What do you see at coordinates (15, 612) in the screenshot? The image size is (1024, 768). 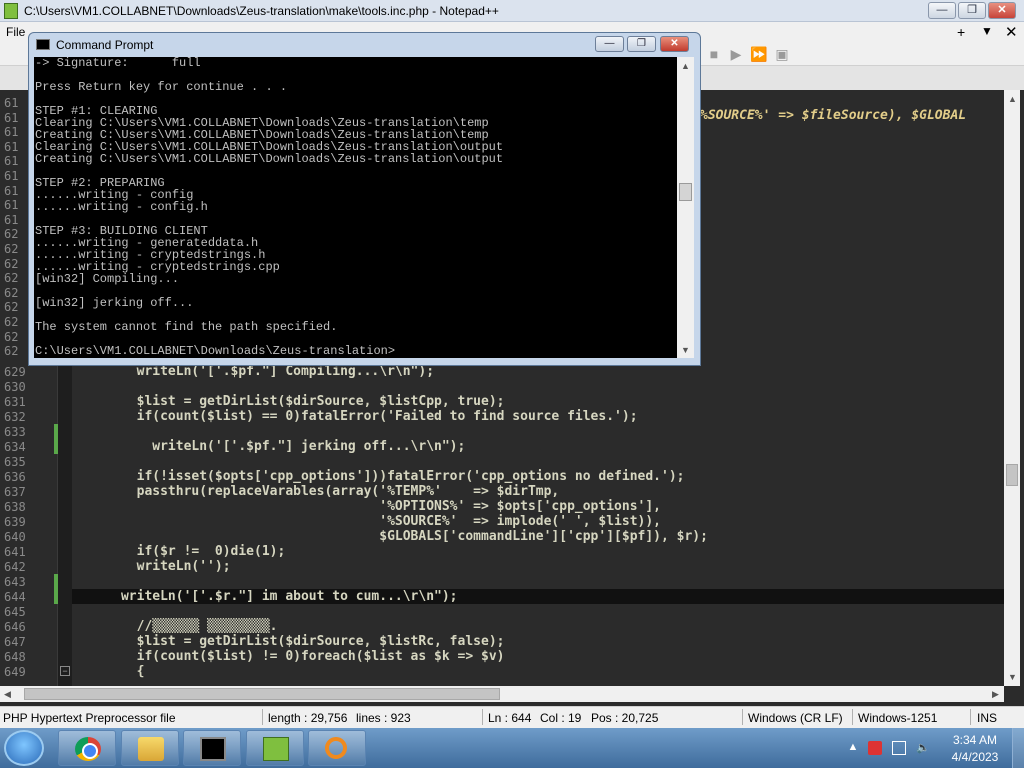 I see `line-number: 645` at bounding box center [15, 612].